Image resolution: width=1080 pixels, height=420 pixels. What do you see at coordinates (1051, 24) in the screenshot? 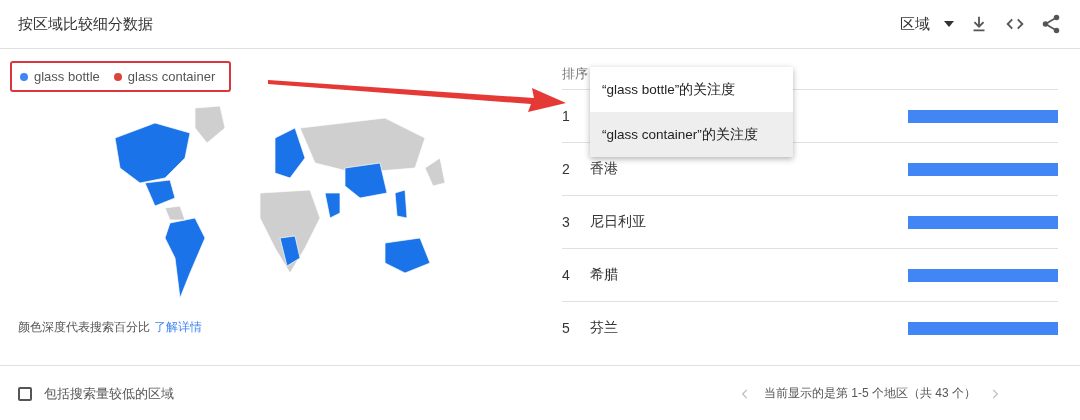
I see `share-icon` at bounding box center [1051, 24].